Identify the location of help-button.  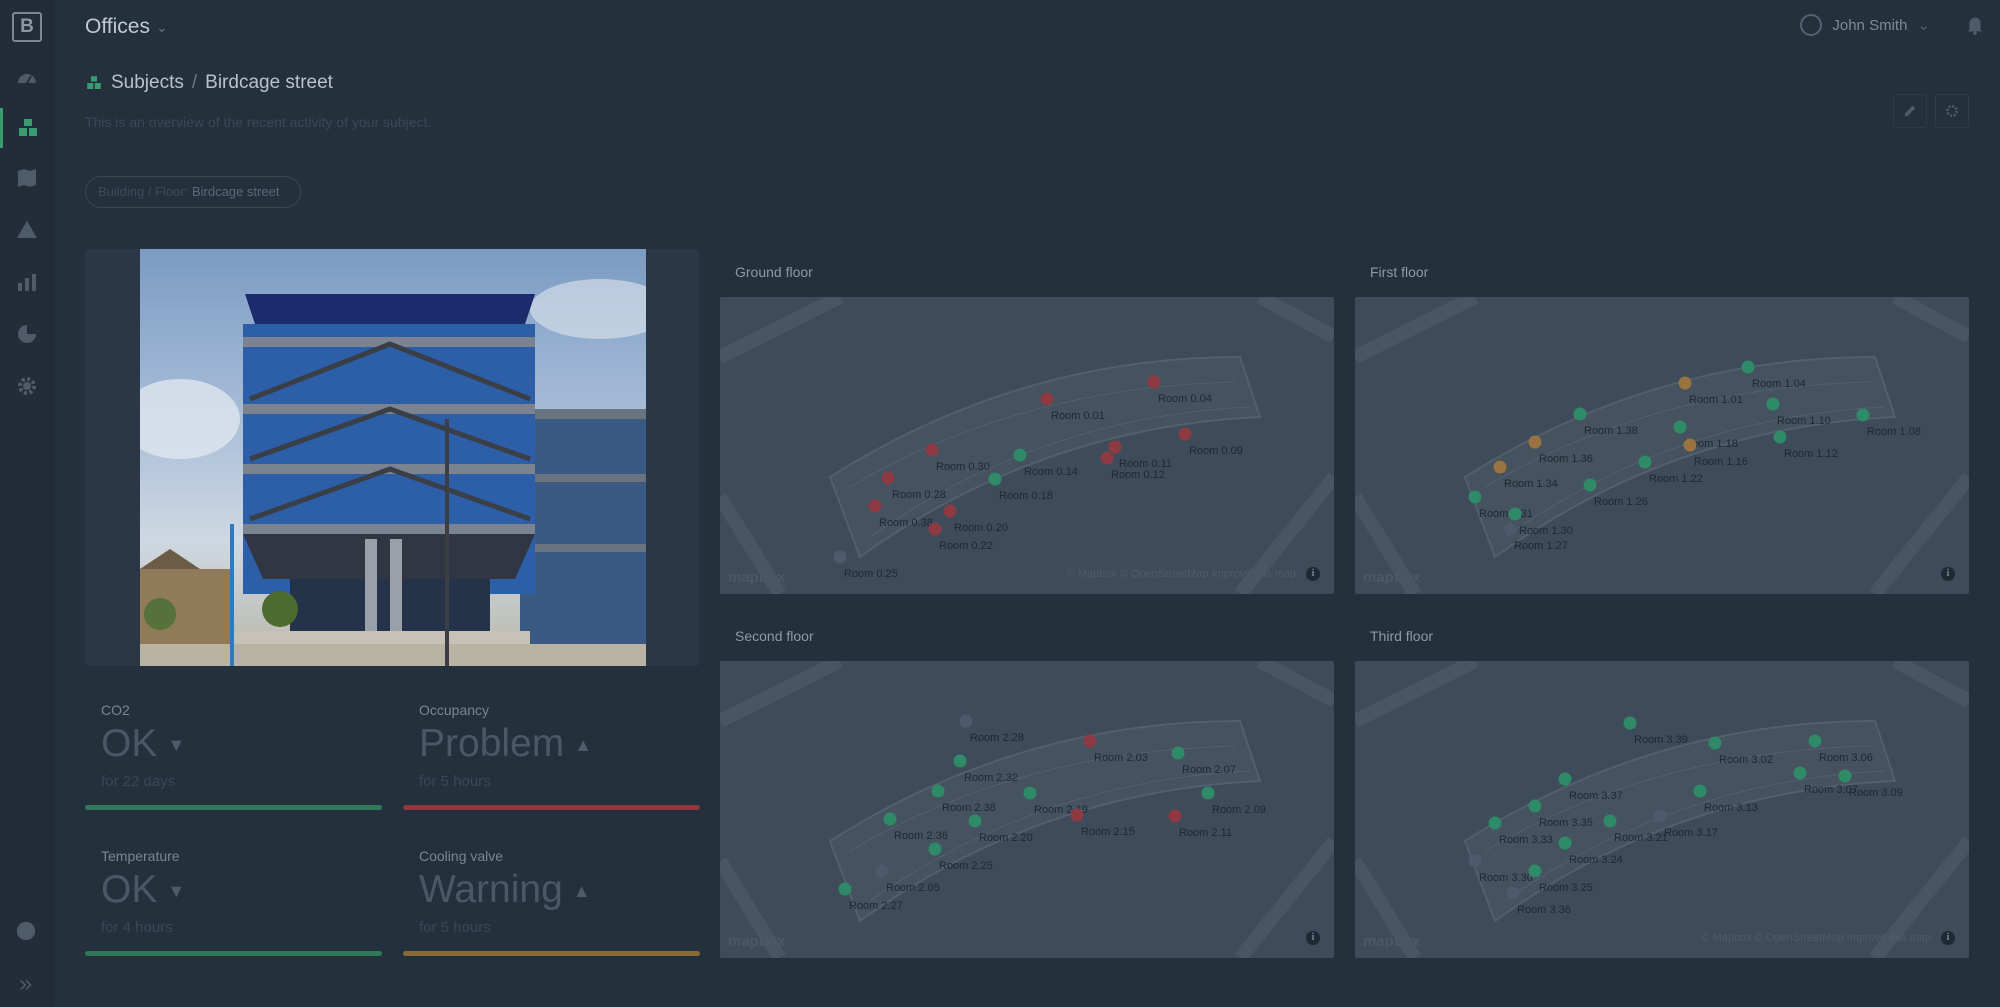
(26, 931).